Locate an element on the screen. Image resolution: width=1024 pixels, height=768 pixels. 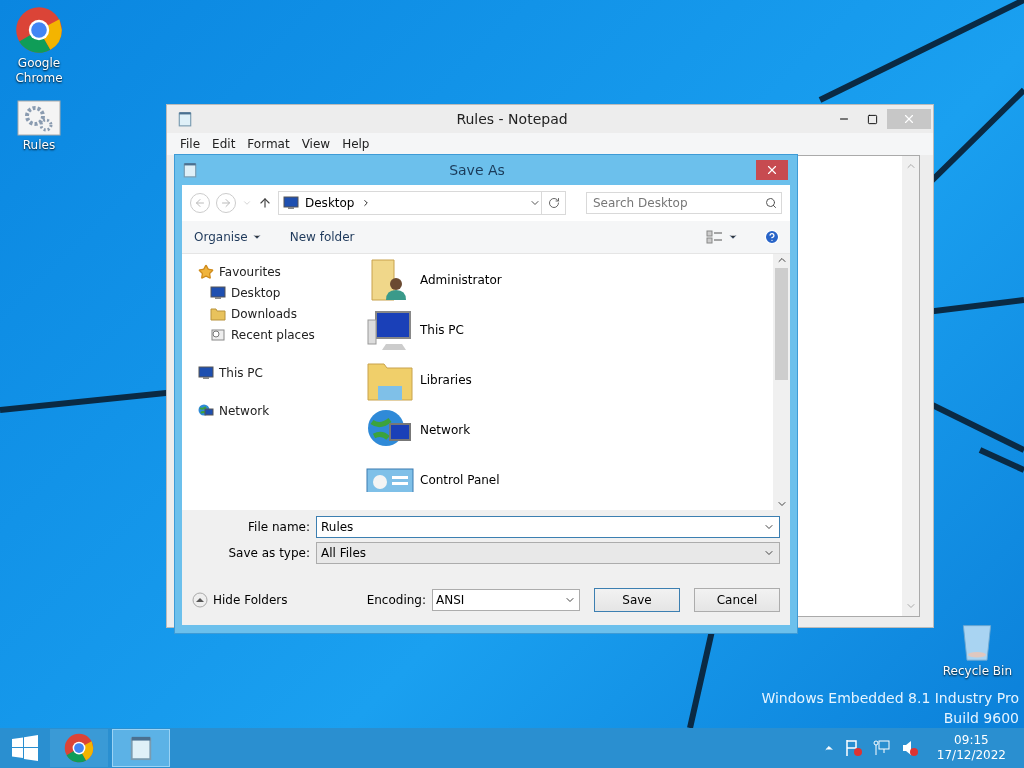
nav-tree-item: This PC is located at coordinates (275, 373).